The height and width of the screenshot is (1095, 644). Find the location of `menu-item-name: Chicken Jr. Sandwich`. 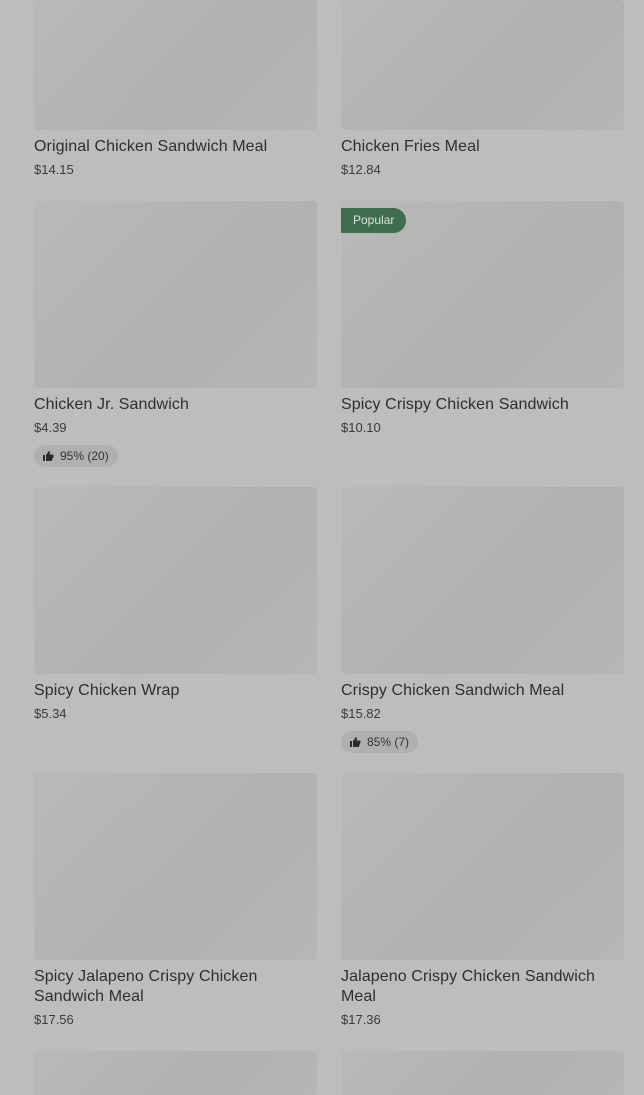

menu-item-name: Chicken Jr. Sandwich is located at coordinates (111, 404).